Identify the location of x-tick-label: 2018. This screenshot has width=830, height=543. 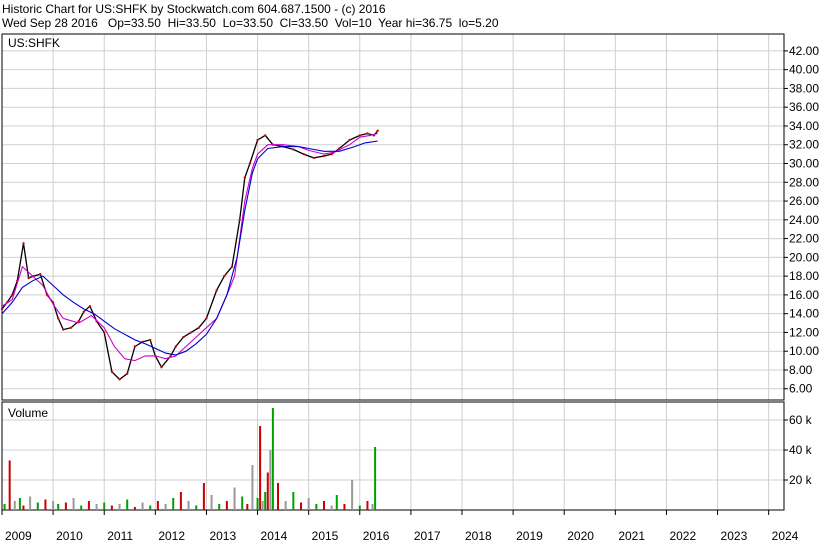
(478, 536).